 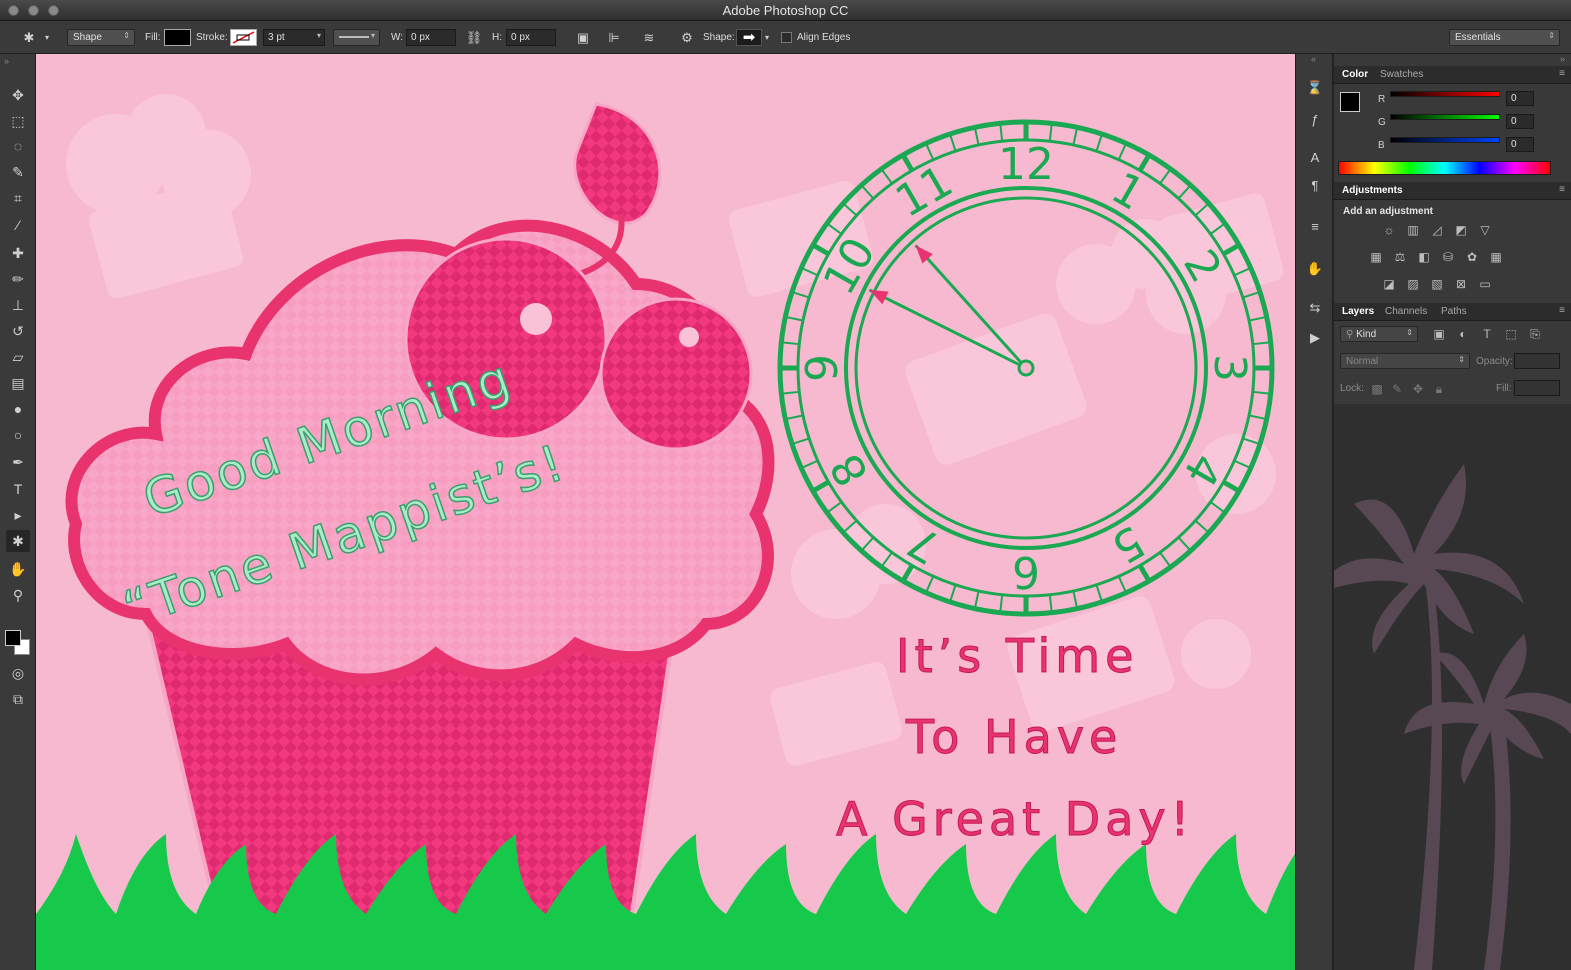 I want to click on stroke-swatch, so click(x=243, y=37).